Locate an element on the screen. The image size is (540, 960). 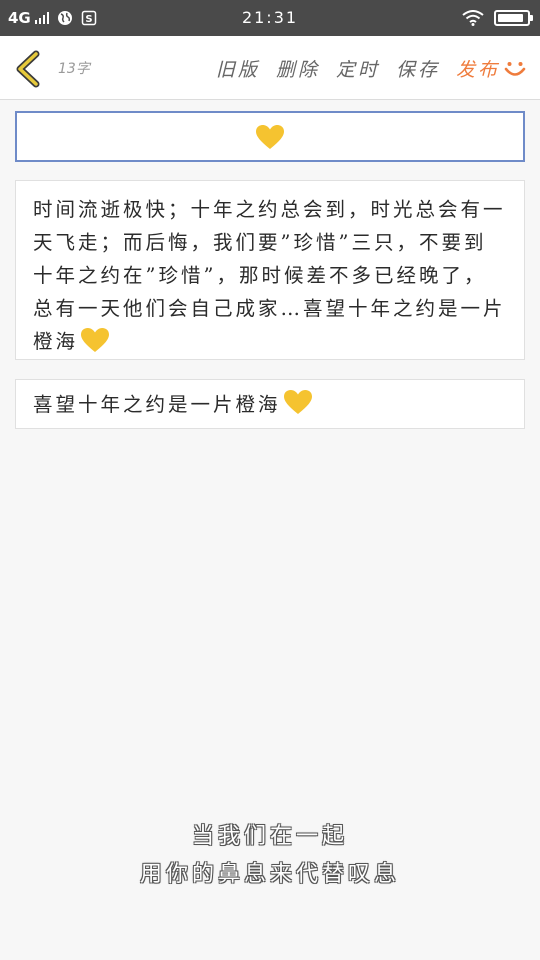
smile-icon is located at coordinates (515, 68).